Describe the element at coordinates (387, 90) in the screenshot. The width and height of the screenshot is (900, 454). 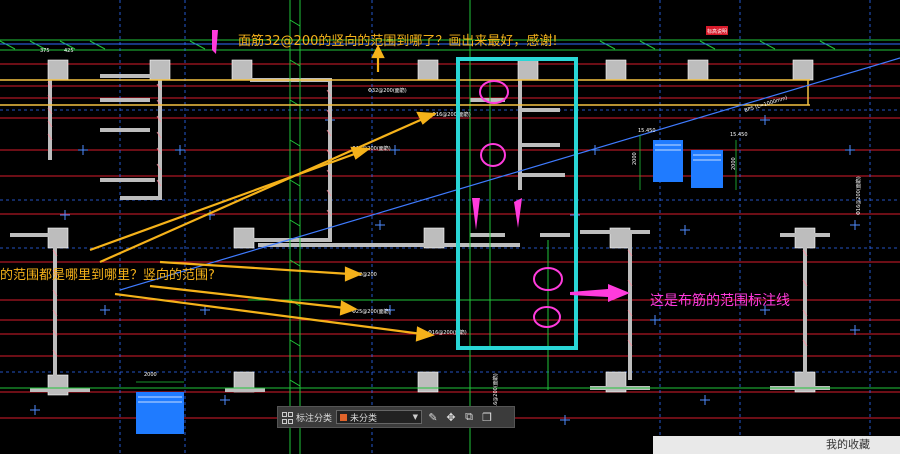
I see `rebar-label-top: Φ32@200(面筋)` at that location.